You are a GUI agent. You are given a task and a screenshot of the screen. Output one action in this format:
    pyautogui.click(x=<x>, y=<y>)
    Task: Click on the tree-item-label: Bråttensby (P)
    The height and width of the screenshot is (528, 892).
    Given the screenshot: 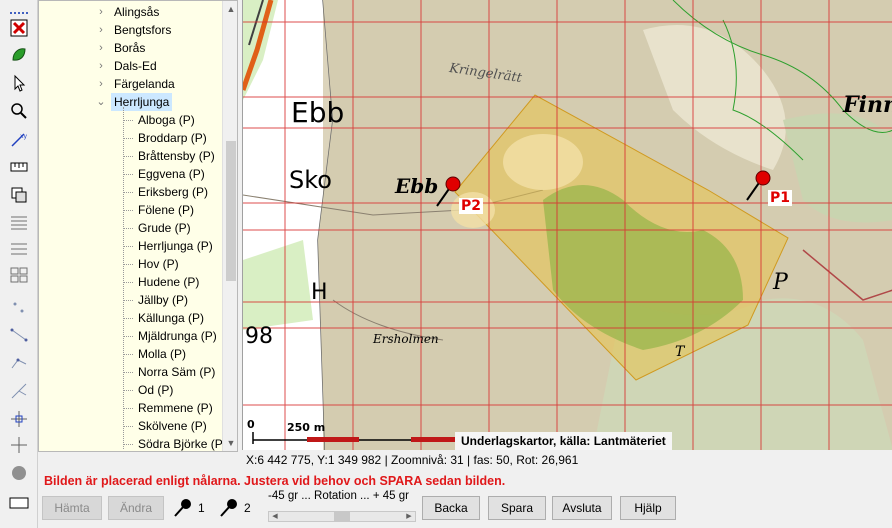 What is the action you would take?
    pyautogui.click(x=176, y=156)
    